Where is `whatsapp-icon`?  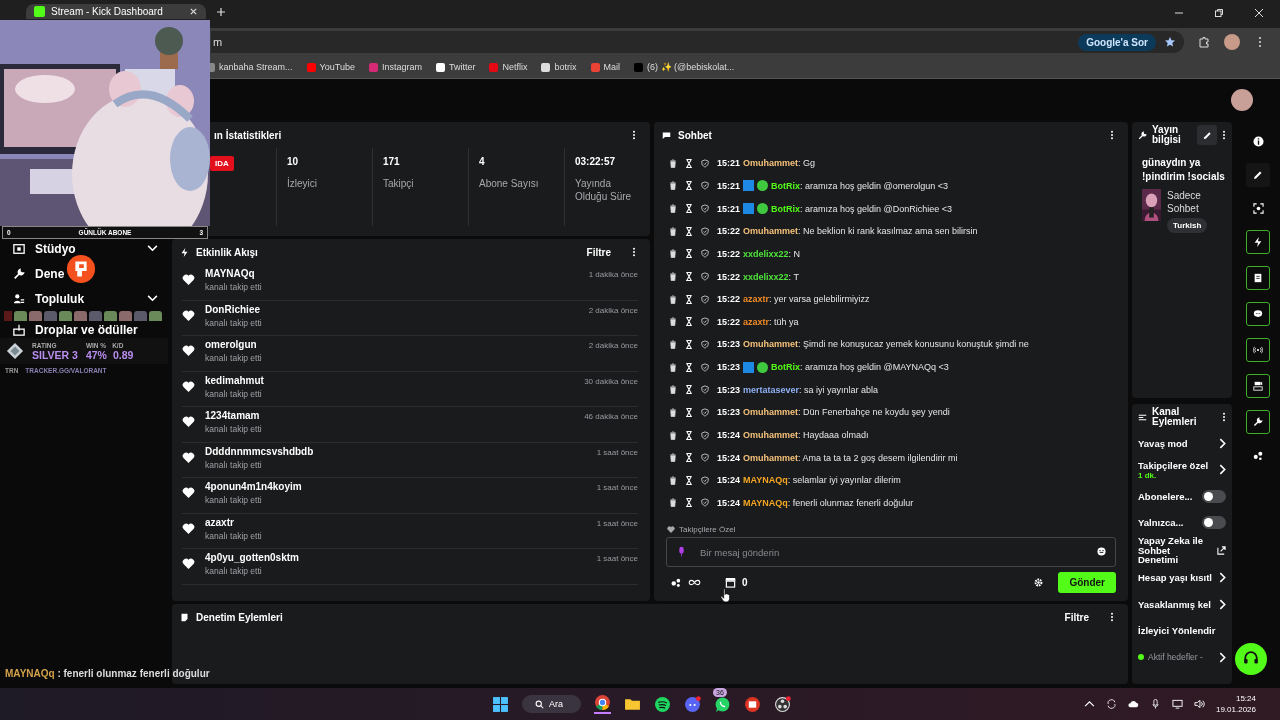
whatsapp-icon is located at coordinates (722, 704).